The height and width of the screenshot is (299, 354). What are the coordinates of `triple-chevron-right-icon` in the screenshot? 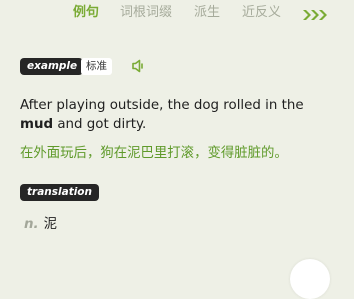 It's located at (315, 13).